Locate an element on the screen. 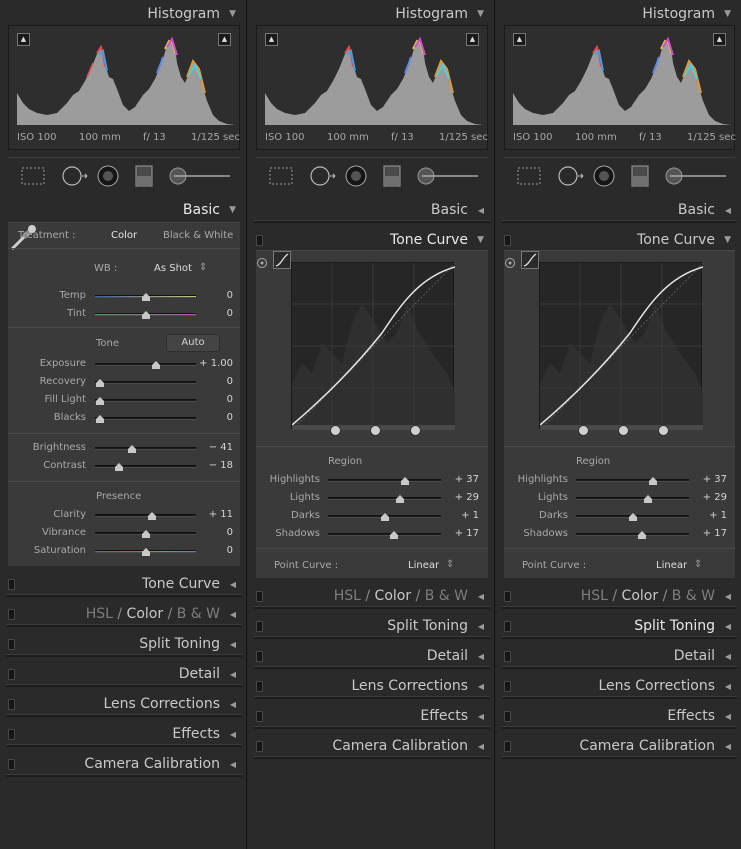 This screenshot has width=741, height=849. camera-calibration-header: Camera Calibration ◀ is located at coordinates (619, 747).